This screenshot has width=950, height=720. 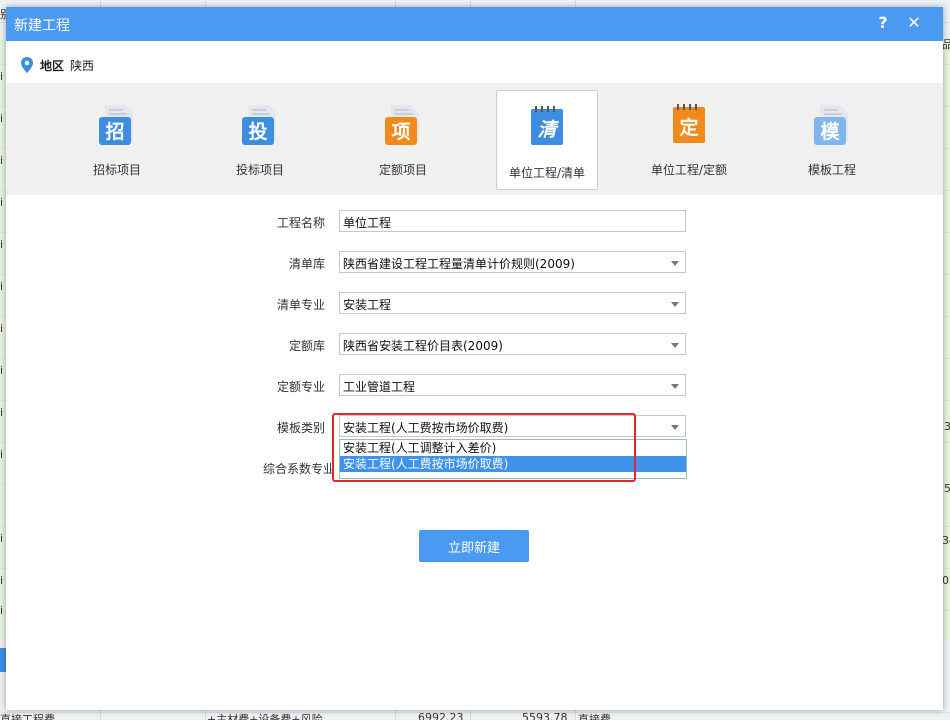 I want to click on region-label: 地区, so click(x=52, y=65).